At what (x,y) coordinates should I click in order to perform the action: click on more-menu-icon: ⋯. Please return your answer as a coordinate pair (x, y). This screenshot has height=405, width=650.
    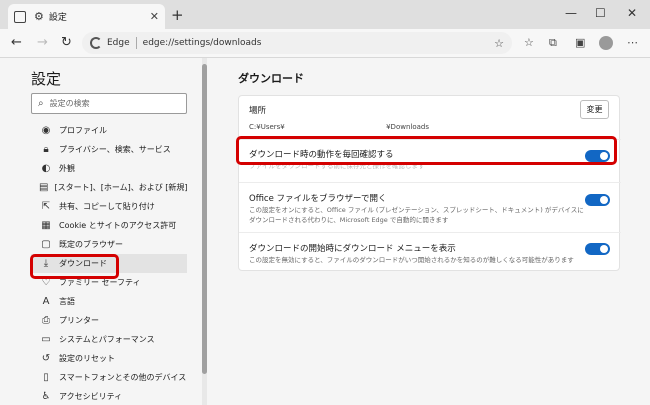
    Looking at the image, I should click on (632, 42).